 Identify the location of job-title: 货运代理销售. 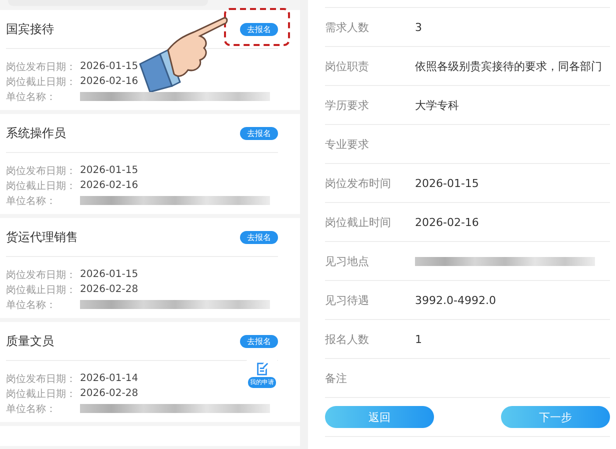
(42, 237).